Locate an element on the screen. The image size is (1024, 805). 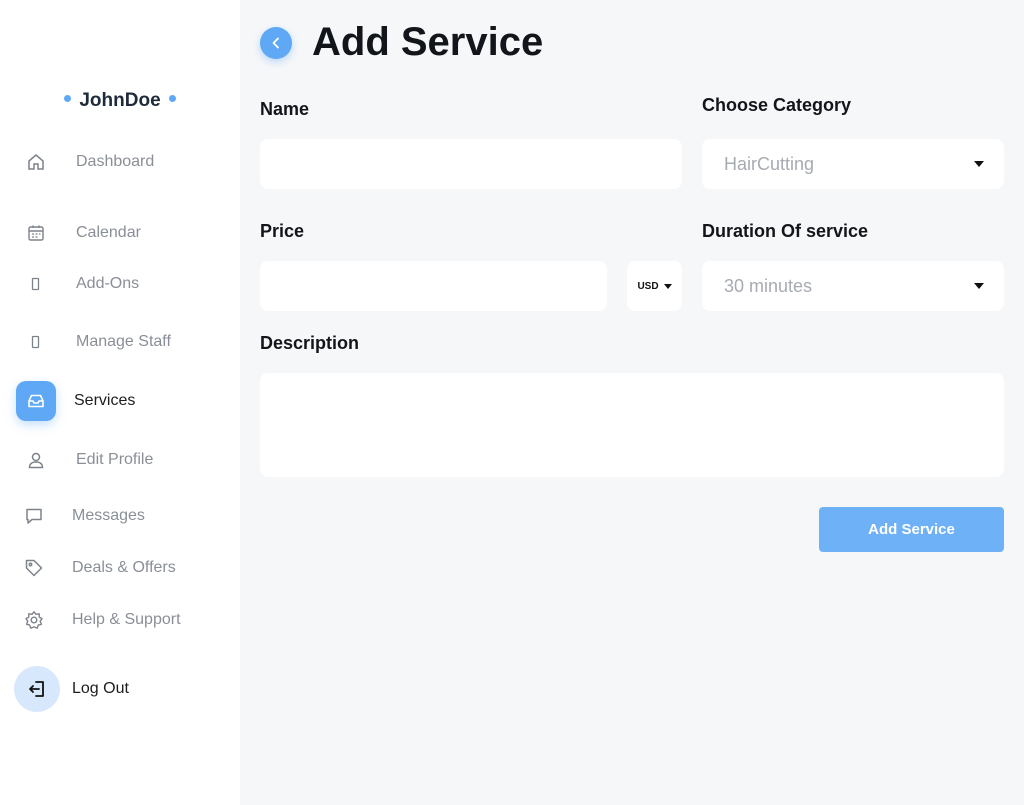
currency-select: USD is located at coordinates (654, 286).